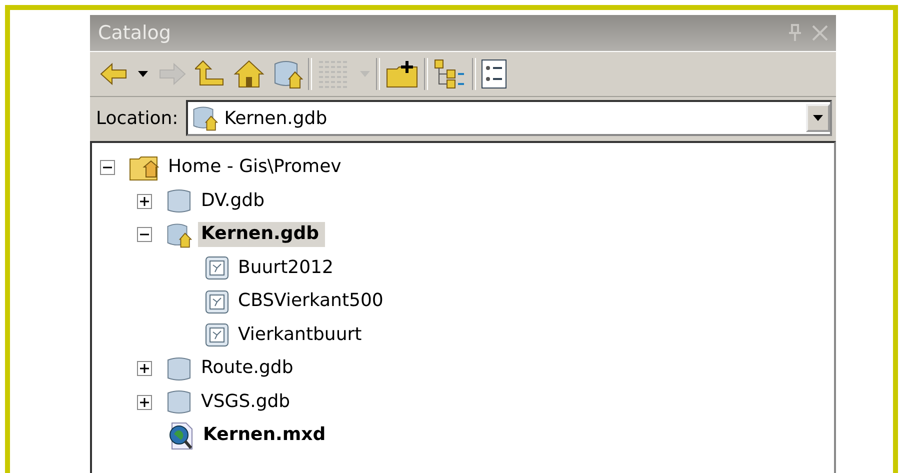 The height and width of the screenshot is (473, 905). Describe the element at coordinates (312, 301) in the screenshot. I see `tree-item: CBSVierkant500` at that location.